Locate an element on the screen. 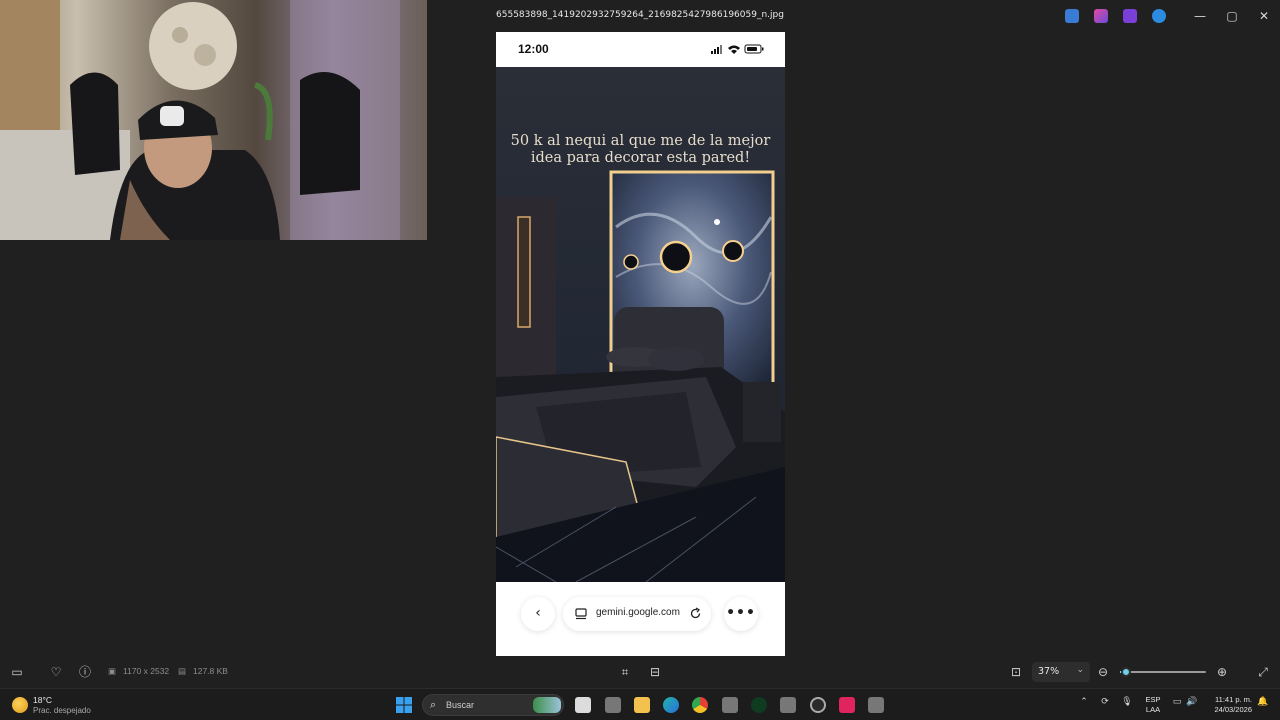 Image resolution: width=1280 pixels, height=720 pixels. clock-time: 11:41 p. m. is located at coordinates (1233, 699).